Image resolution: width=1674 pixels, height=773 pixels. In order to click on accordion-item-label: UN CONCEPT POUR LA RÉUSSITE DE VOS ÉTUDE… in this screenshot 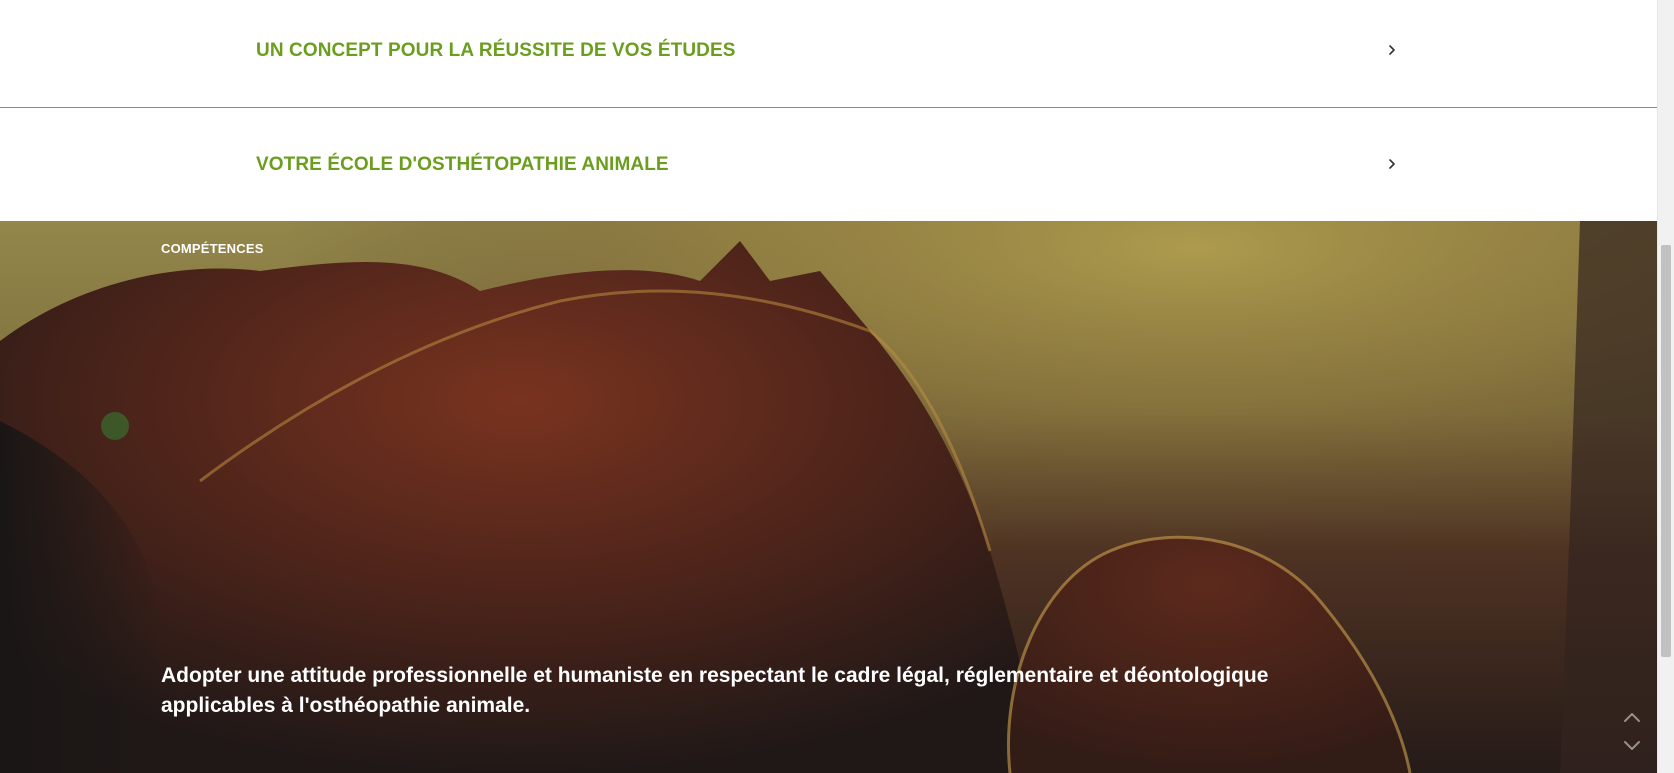, I will do `click(496, 50)`.